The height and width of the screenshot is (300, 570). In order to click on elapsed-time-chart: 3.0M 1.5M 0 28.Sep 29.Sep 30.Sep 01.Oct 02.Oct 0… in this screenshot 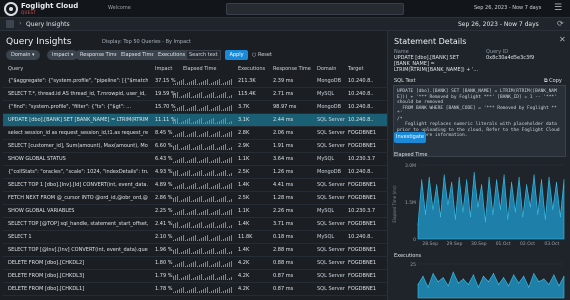, I will do `click(478, 205)`.